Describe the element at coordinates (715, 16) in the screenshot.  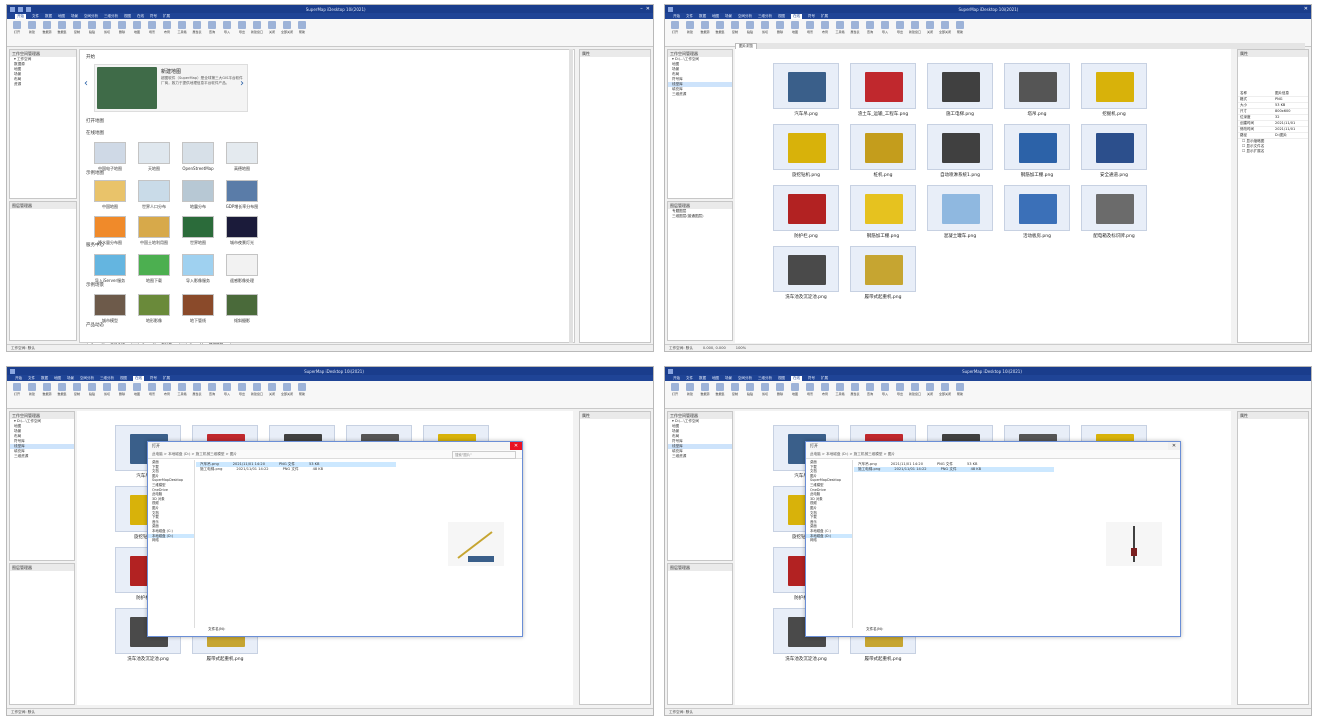
I see `menu-tab: 地图` at that location.